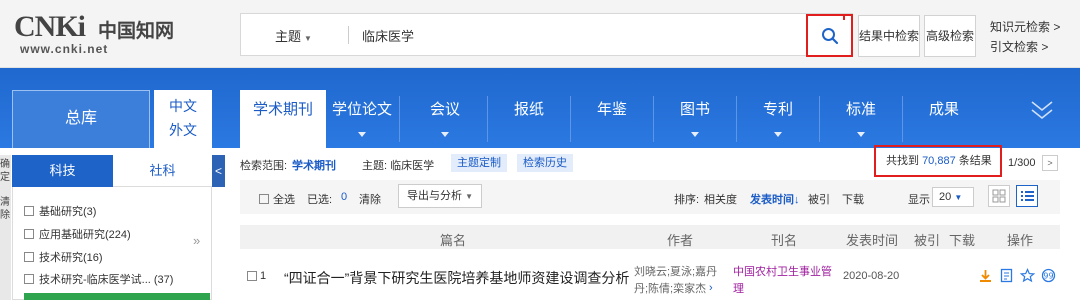  I want to click on tab-dissertations: 学位论文, so click(362, 119).